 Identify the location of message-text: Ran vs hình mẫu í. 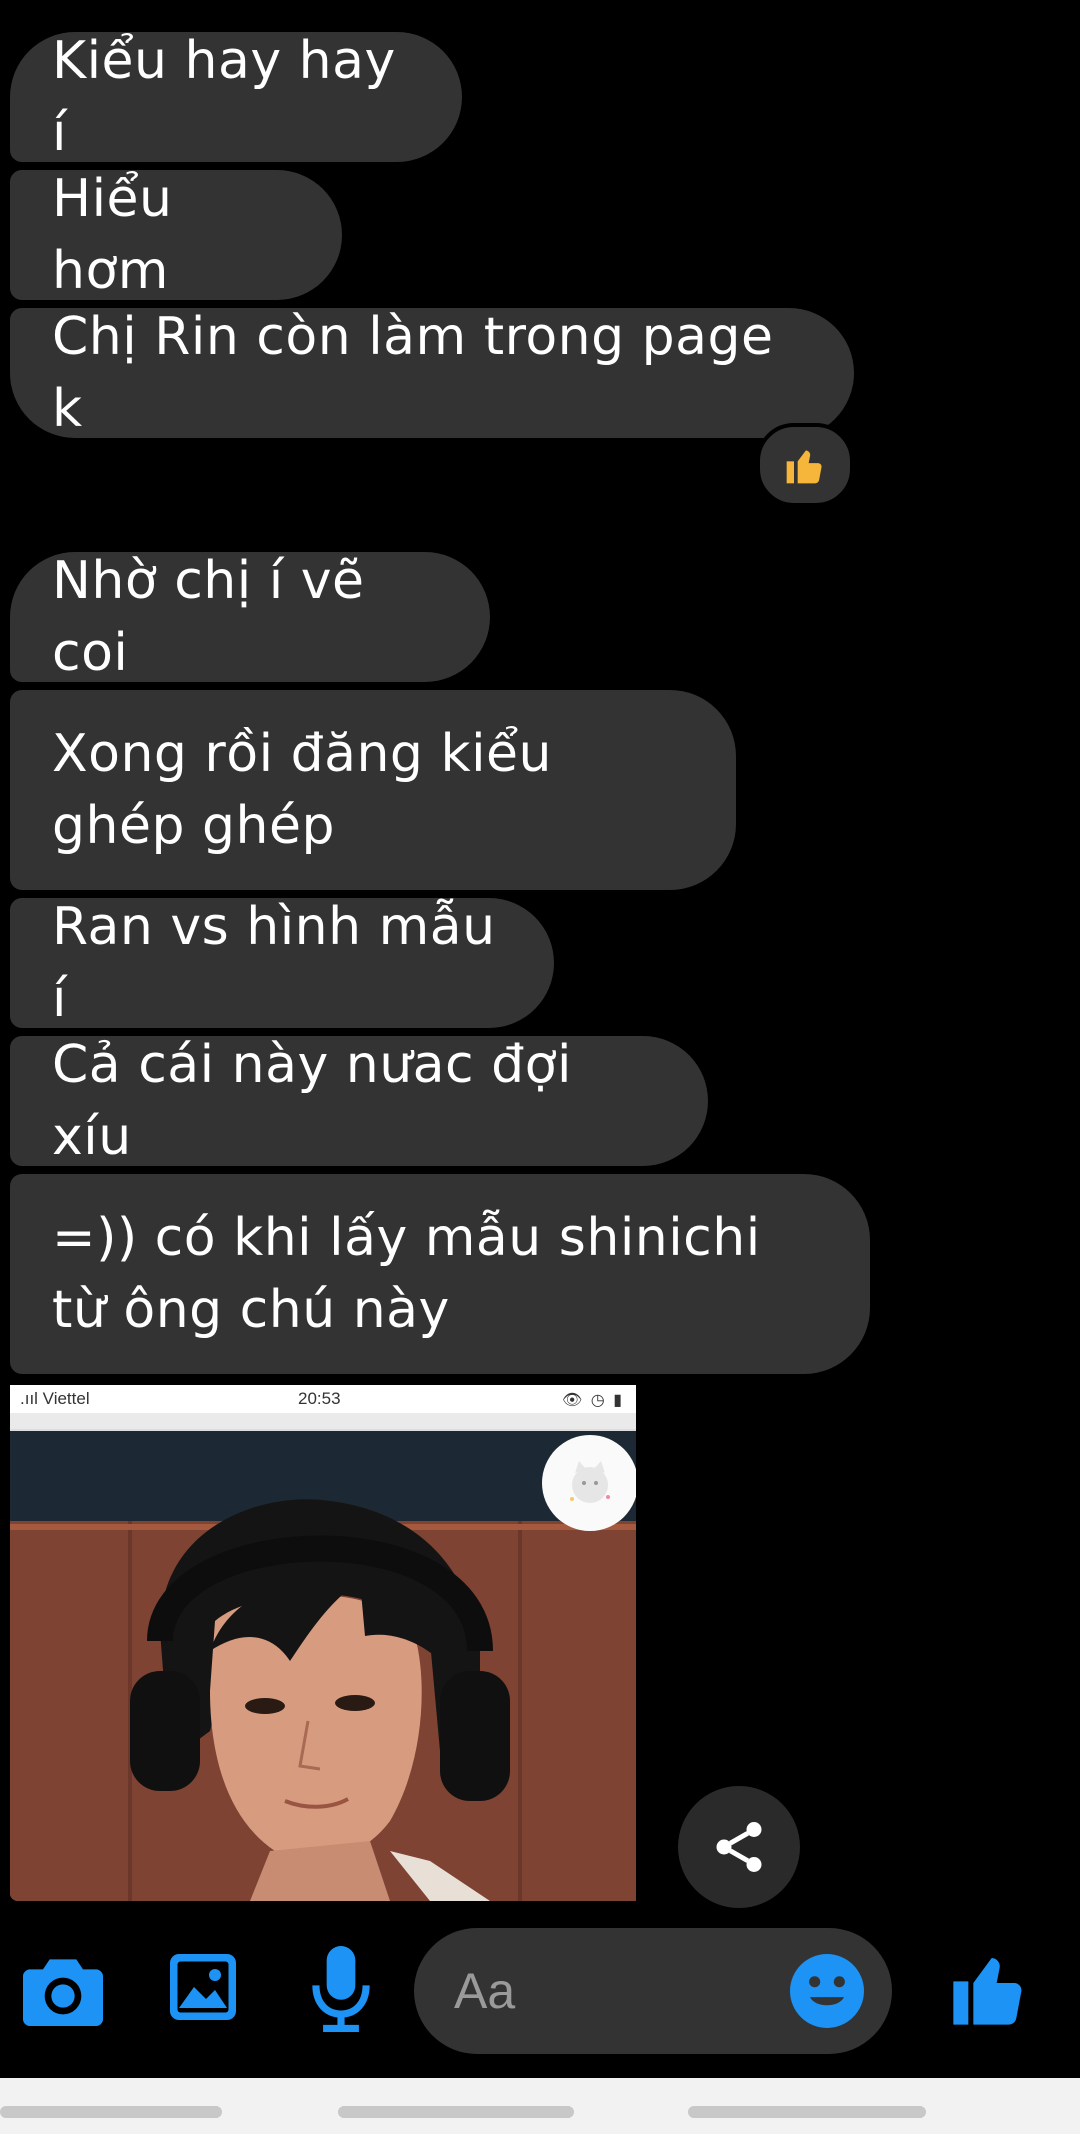
(274, 963).